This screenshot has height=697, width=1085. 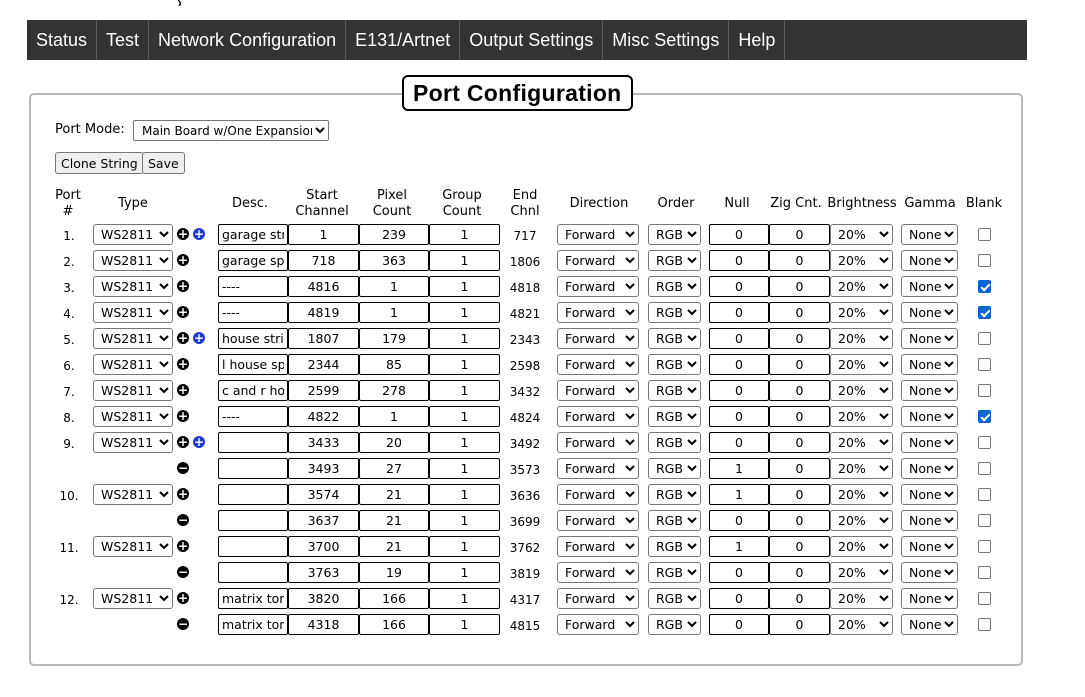 What do you see at coordinates (403, 40) in the screenshot?
I see `nav-e131-artnet: E131/Artnet` at bounding box center [403, 40].